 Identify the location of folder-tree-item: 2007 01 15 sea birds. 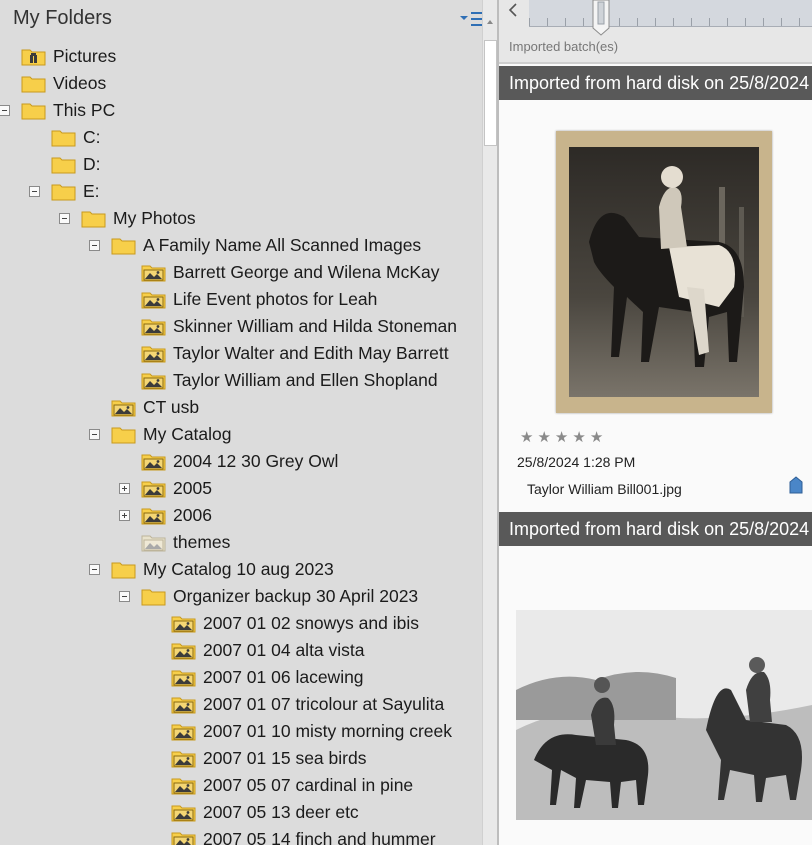
(268, 758).